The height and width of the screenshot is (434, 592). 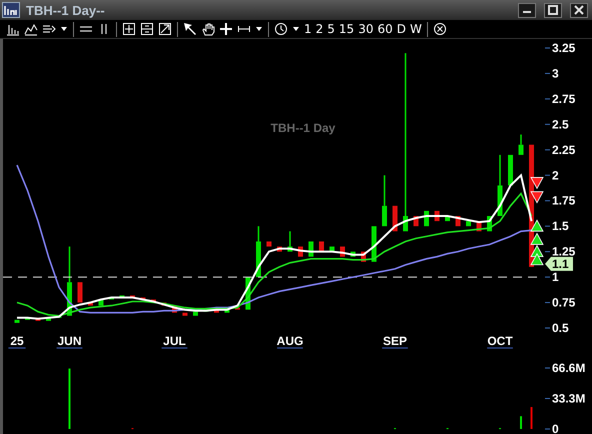 What do you see at coordinates (564, 149) in the screenshot?
I see `y-tick-label: 2.25` at bounding box center [564, 149].